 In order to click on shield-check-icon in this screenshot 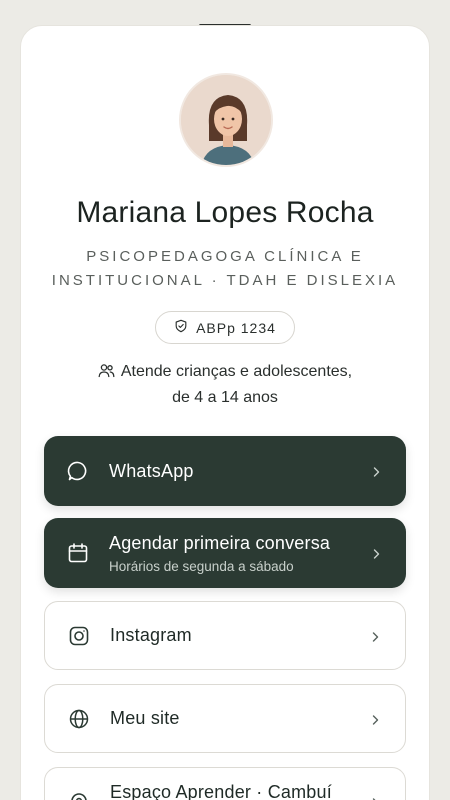, I will do `click(181, 327)`.